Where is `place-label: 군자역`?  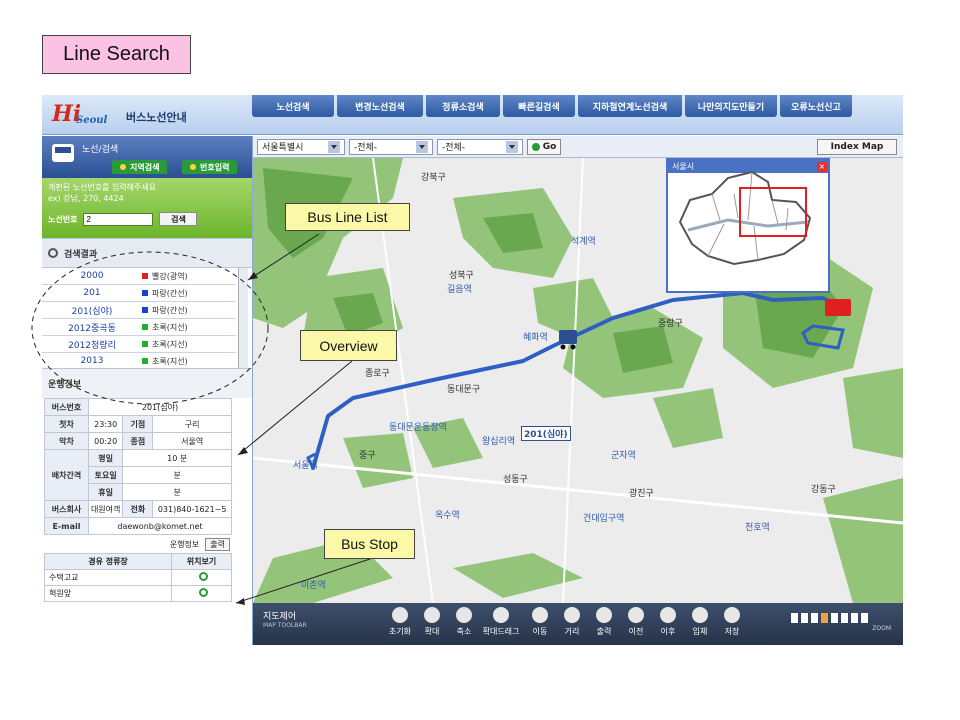
place-label: 군자역 is located at coordinates (623, 456).